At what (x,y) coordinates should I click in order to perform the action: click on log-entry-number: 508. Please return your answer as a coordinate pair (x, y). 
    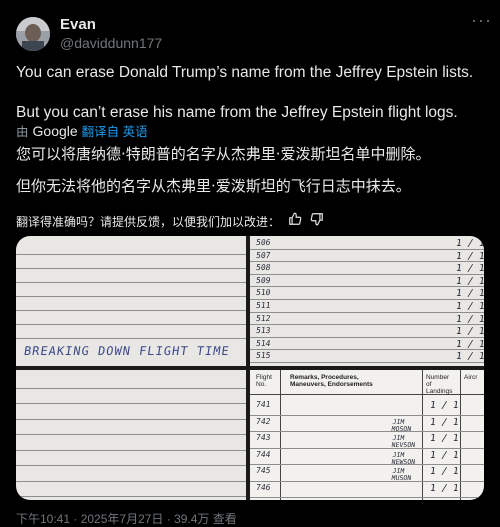
    Looking at the image, I should click on (263, 268).